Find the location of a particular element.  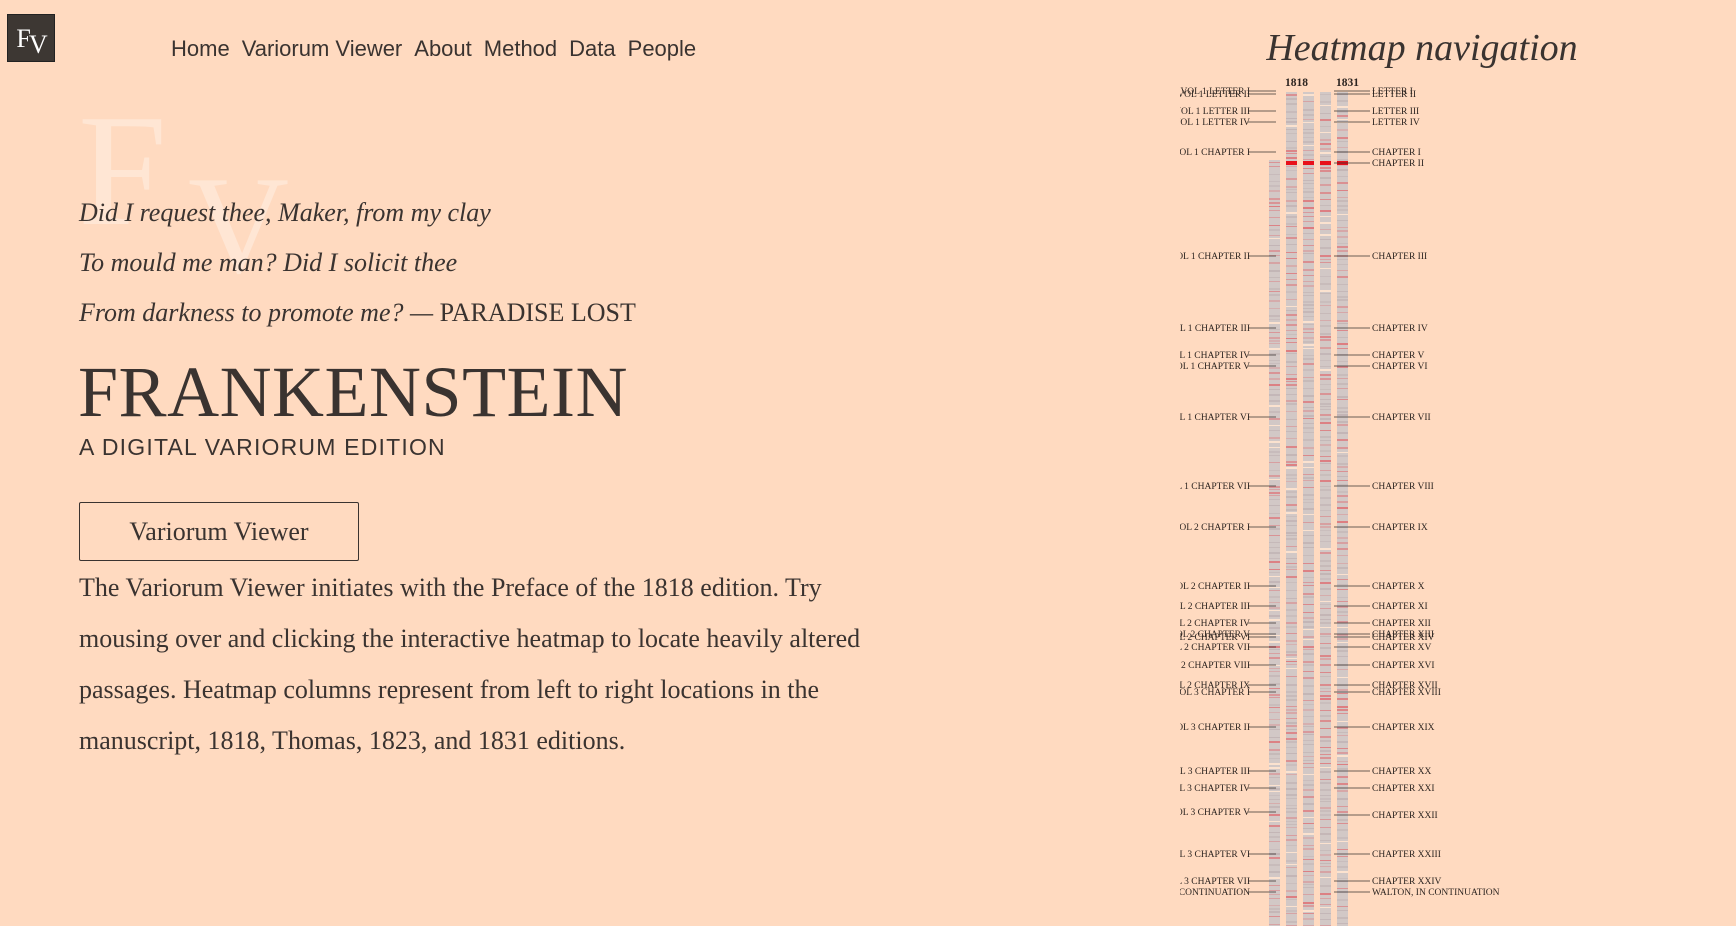

left-chapter-label: VOL 2 CHAPTER VIII is located at coordinates (1215, 666).